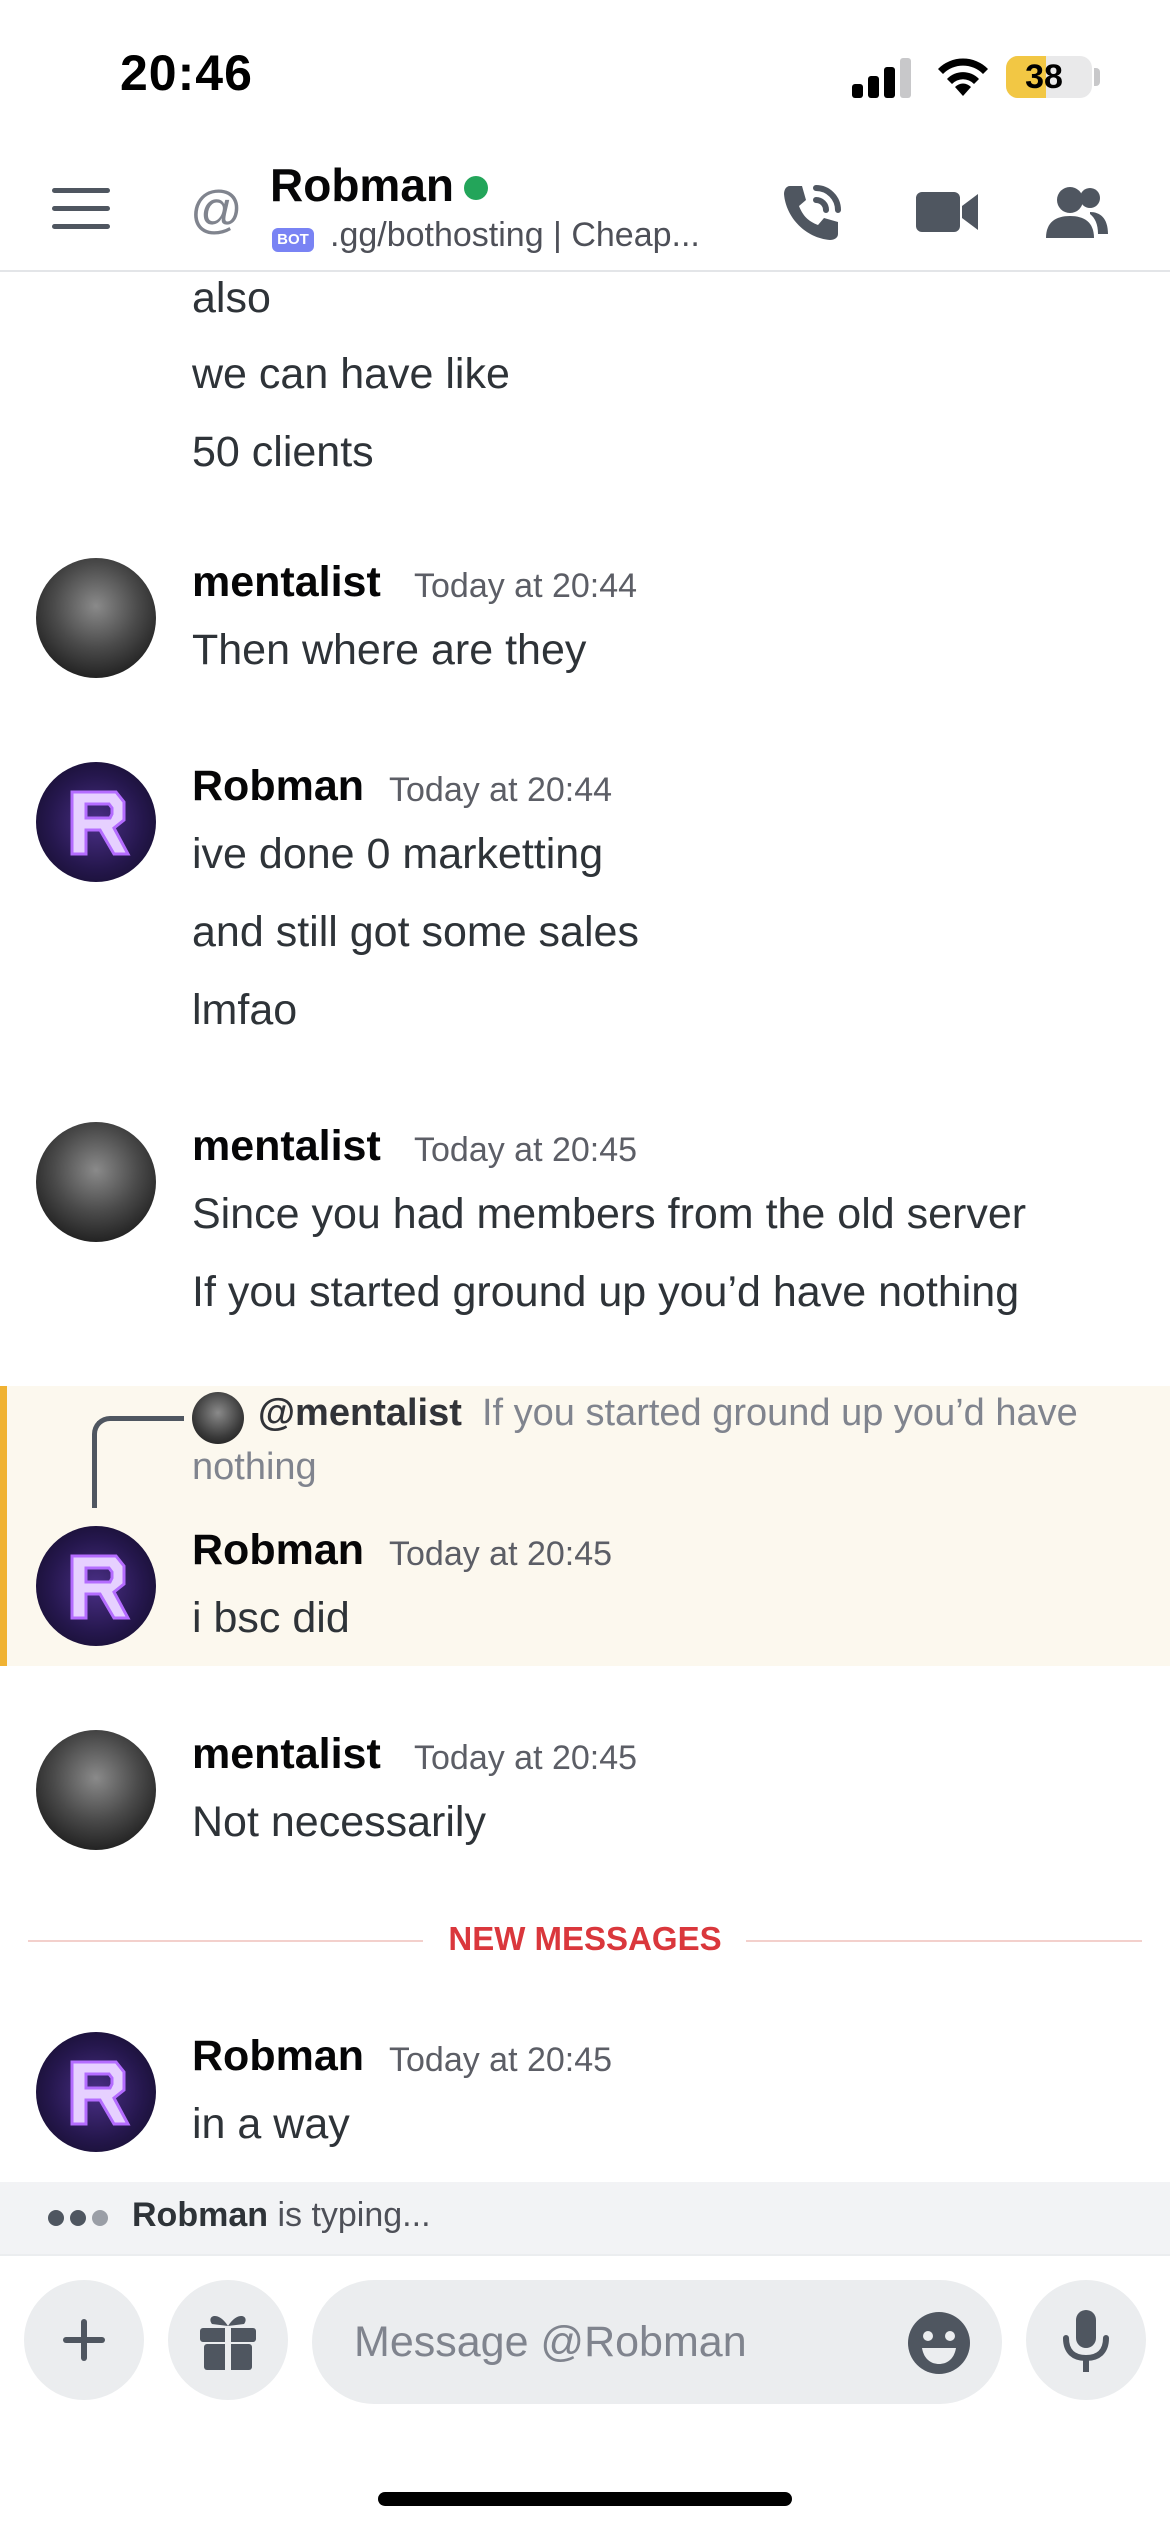 The image size is (1170, 2532). What do you see at coordinates (1044, 77) in the screenshot?
I see `battery-level: 38` at bounding box center [1044, 77].